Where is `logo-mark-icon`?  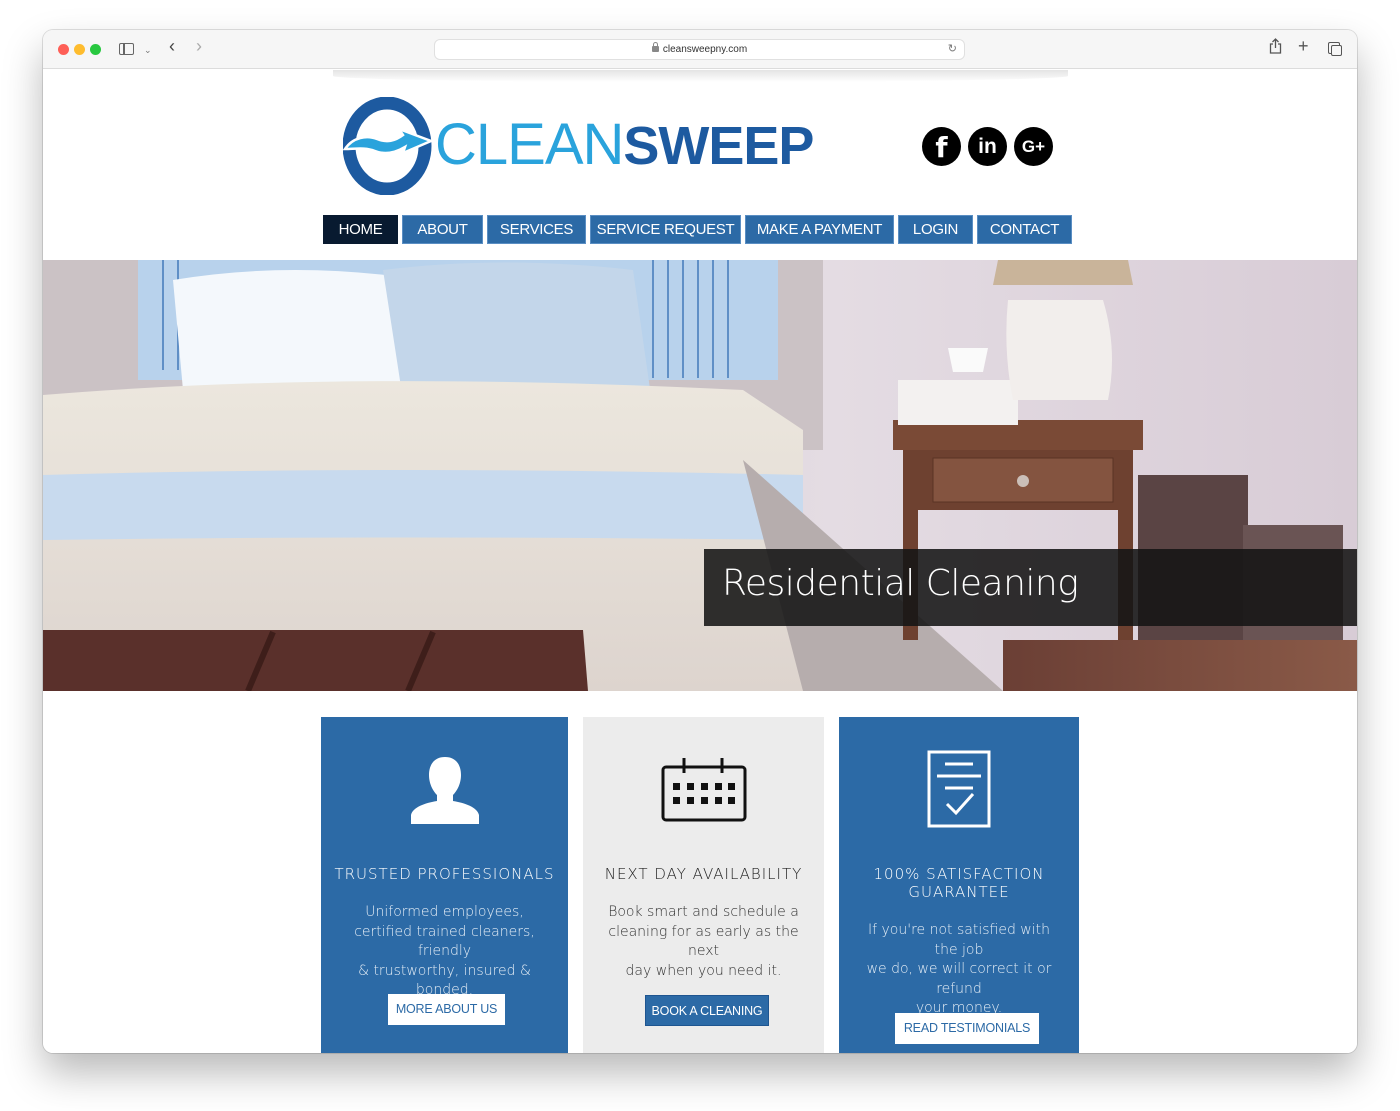
logo-mark-icon is located at coordinates (388, 146).